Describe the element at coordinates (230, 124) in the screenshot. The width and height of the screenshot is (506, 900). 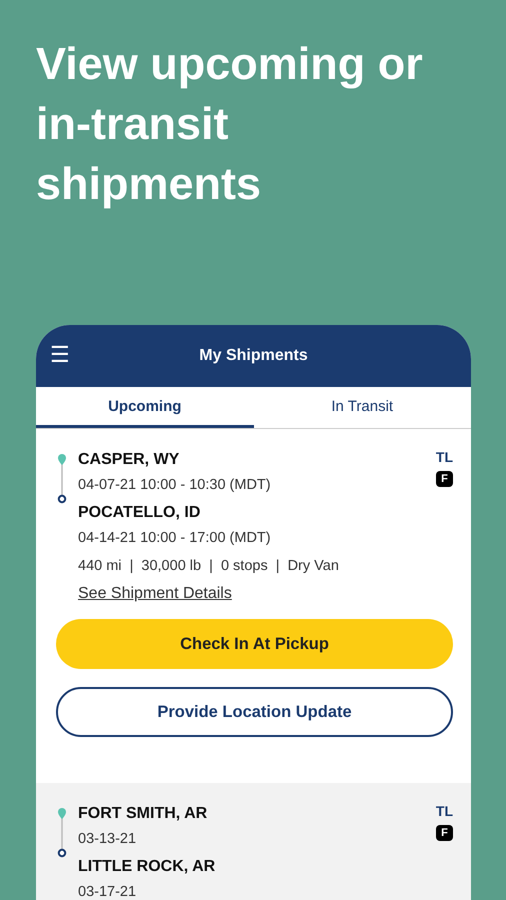
I see `headline: View upcoming or in-transit shipments` at that location.